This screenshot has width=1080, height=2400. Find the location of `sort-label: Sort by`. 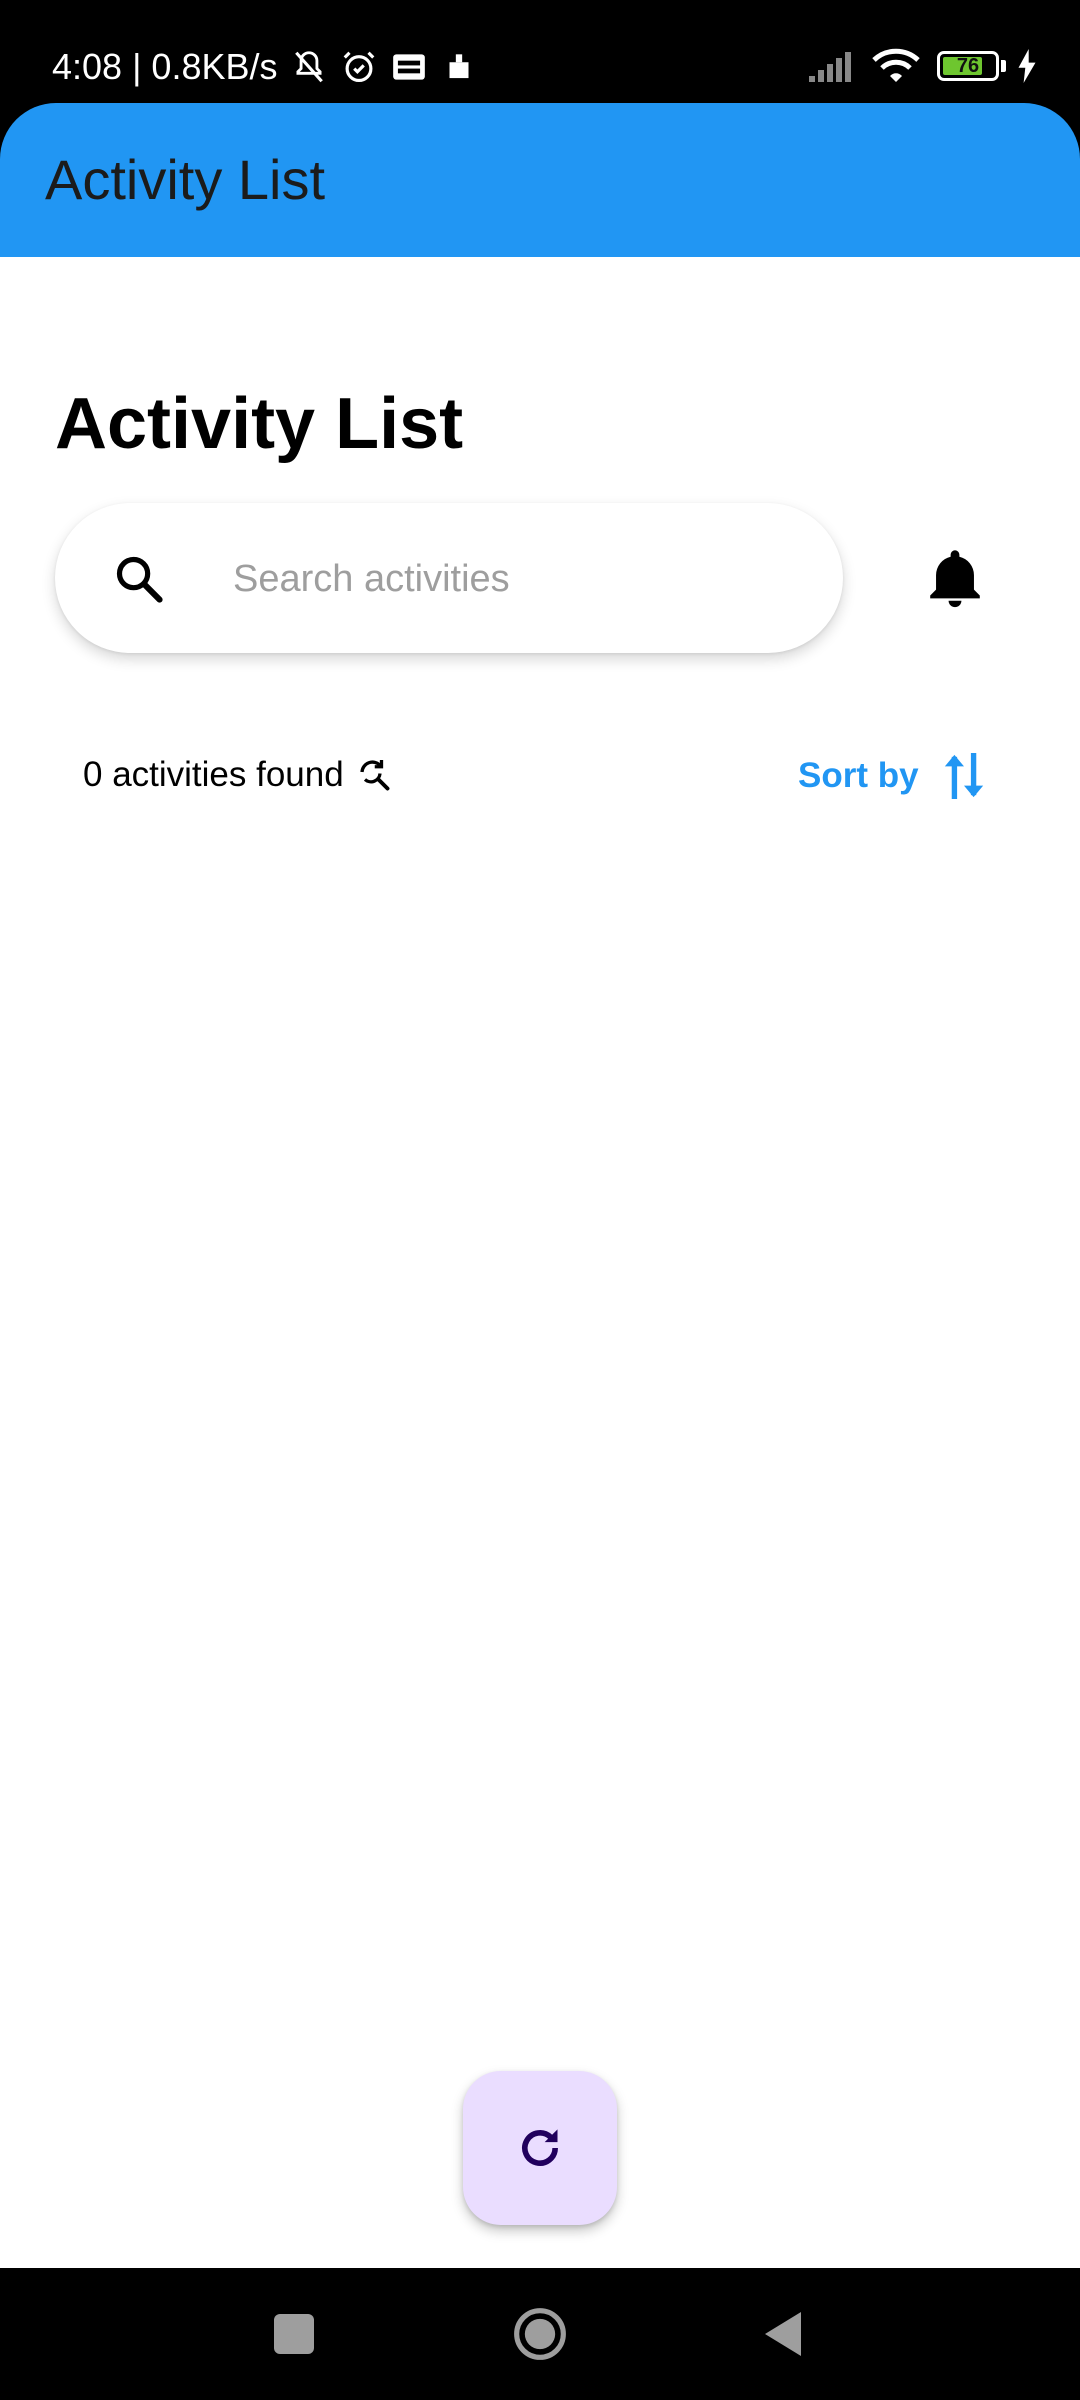

sort-label: Sort by is located at coordinates (858, 775).